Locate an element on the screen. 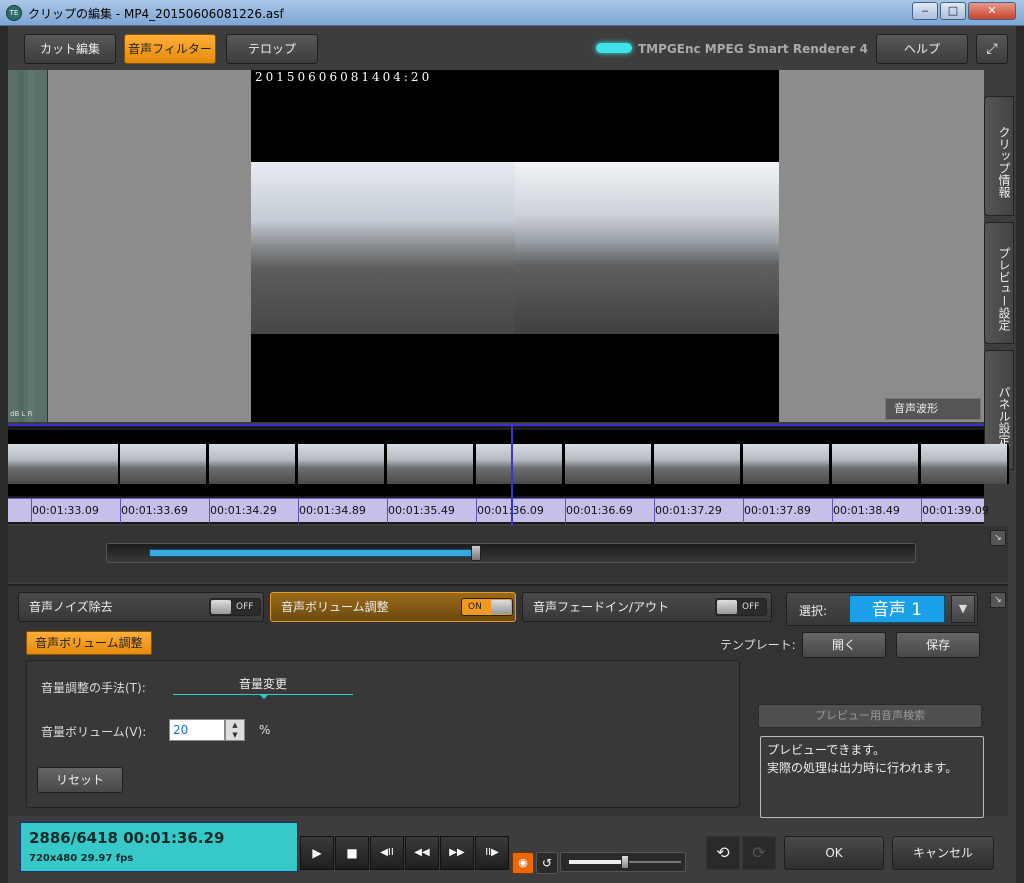  prev-frame-button: ◀II is located at coordinates (387, 853).